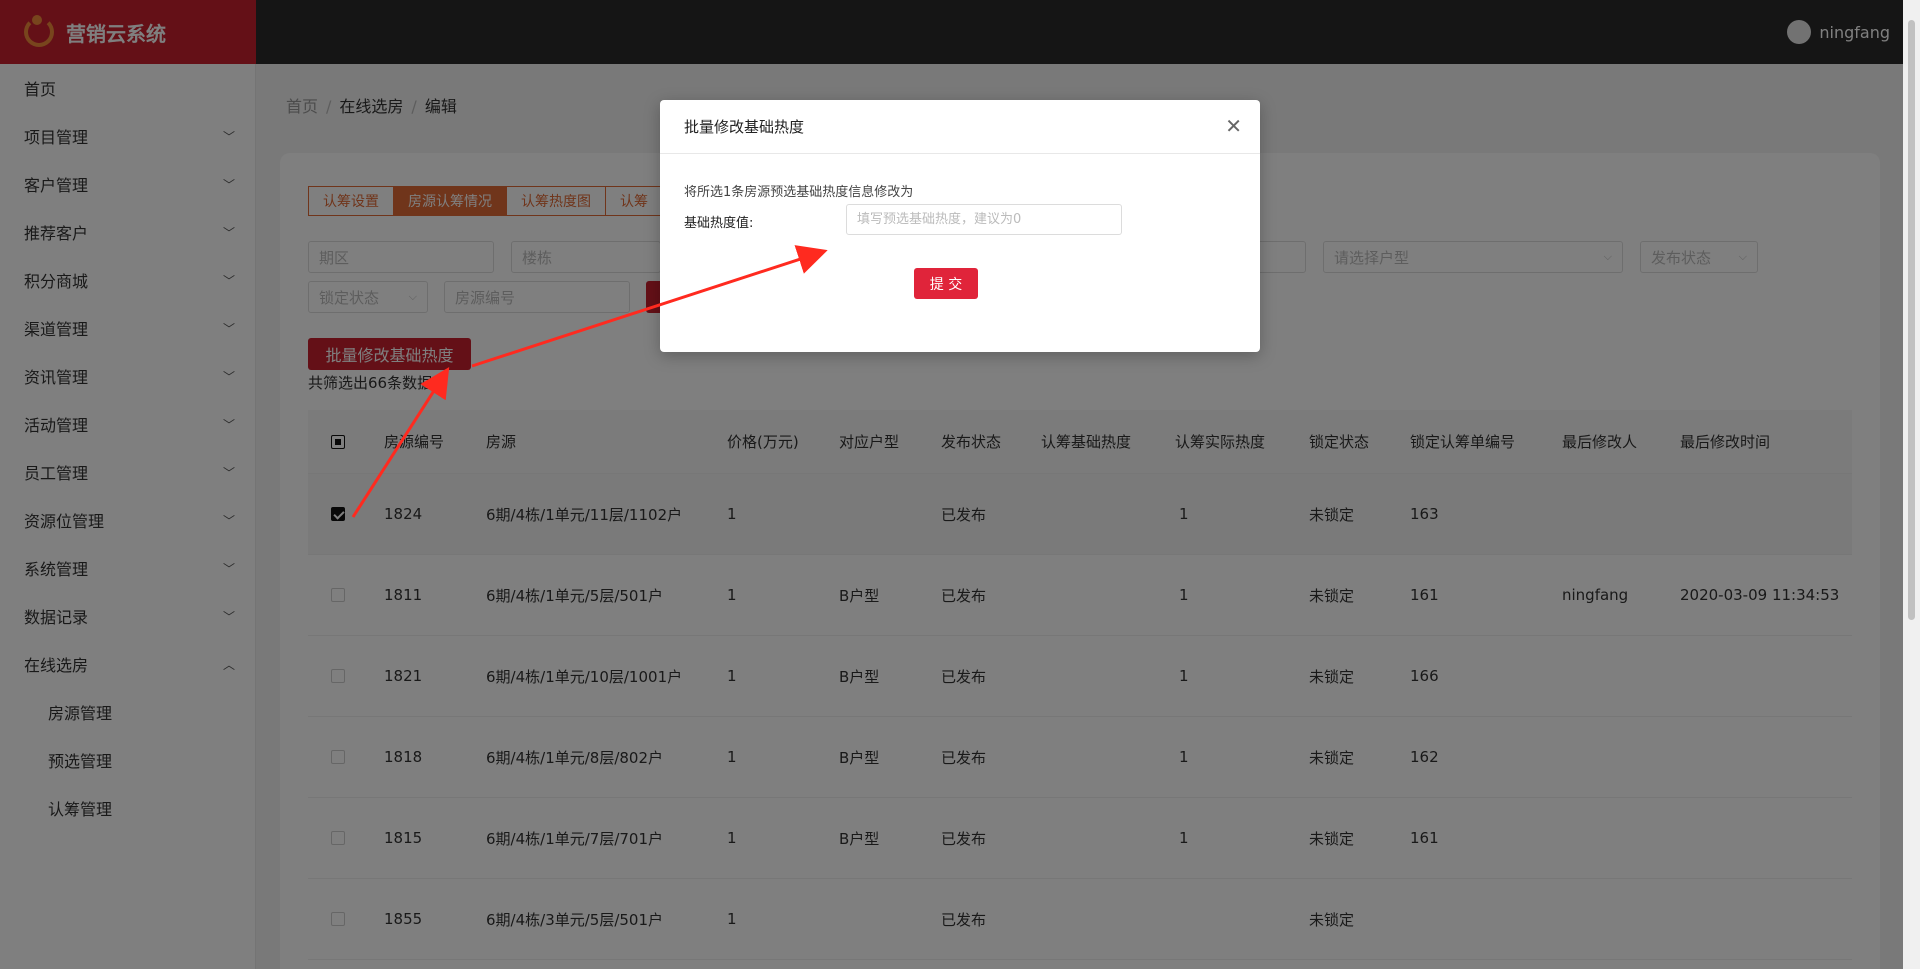 This screenshot has width=1920, height=969. What do you see at coordinates (984, 219) in the screenshot?
I see `heat-value-input` at bounding box center [984, 219].